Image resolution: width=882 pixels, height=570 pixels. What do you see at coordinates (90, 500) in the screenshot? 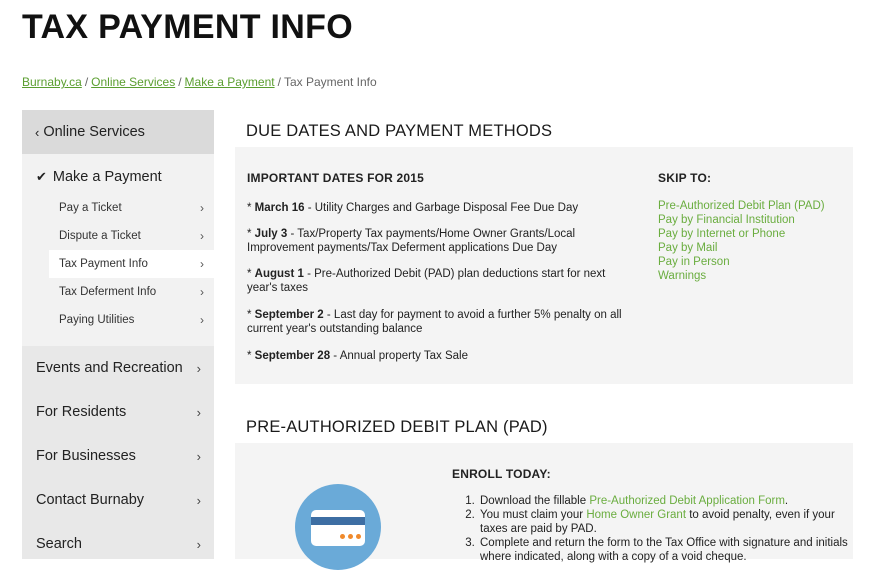
I see `sidebar-item-label: Contact Burnaby` at bounding box center [90, 500].